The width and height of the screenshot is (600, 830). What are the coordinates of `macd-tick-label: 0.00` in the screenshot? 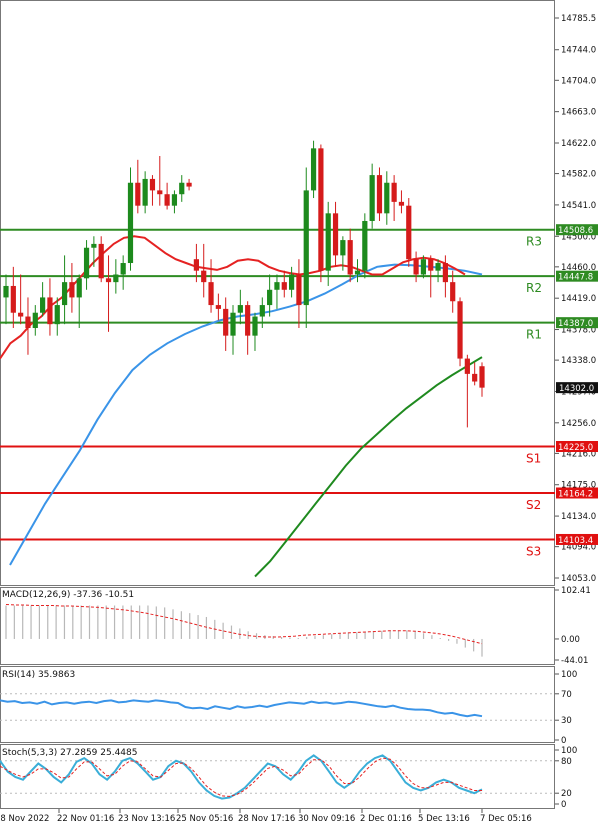 It's located at (570, 640).